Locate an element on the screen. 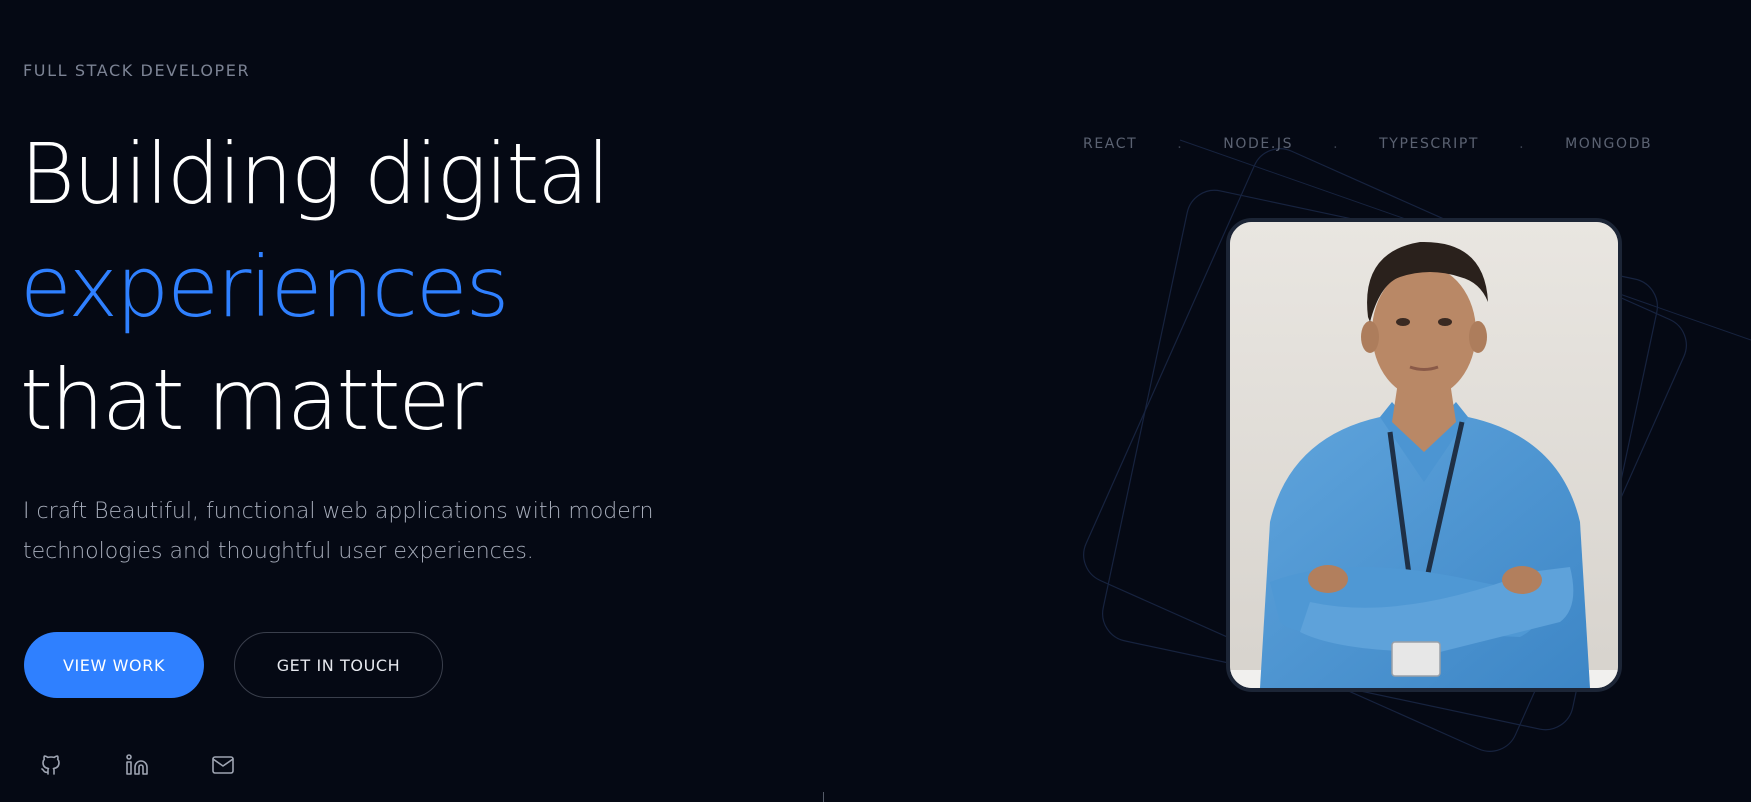 Image resolution: width=1751 pixels, height=802 pixels. scroll-indicator is located at coordinates (823, 797).